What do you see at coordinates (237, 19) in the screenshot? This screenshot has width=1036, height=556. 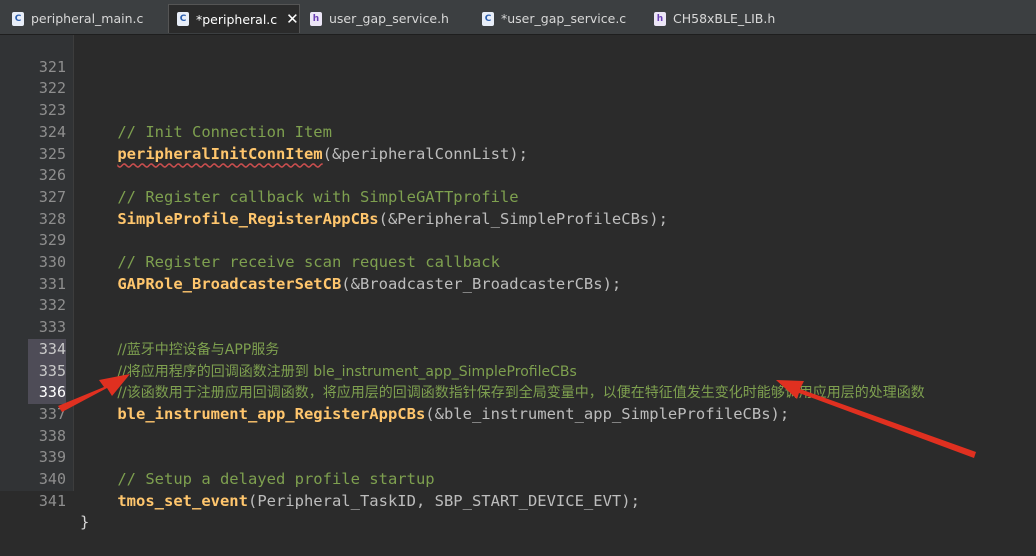 I see `tab-label: *peripheral.c` at bounding box center [237, 19].